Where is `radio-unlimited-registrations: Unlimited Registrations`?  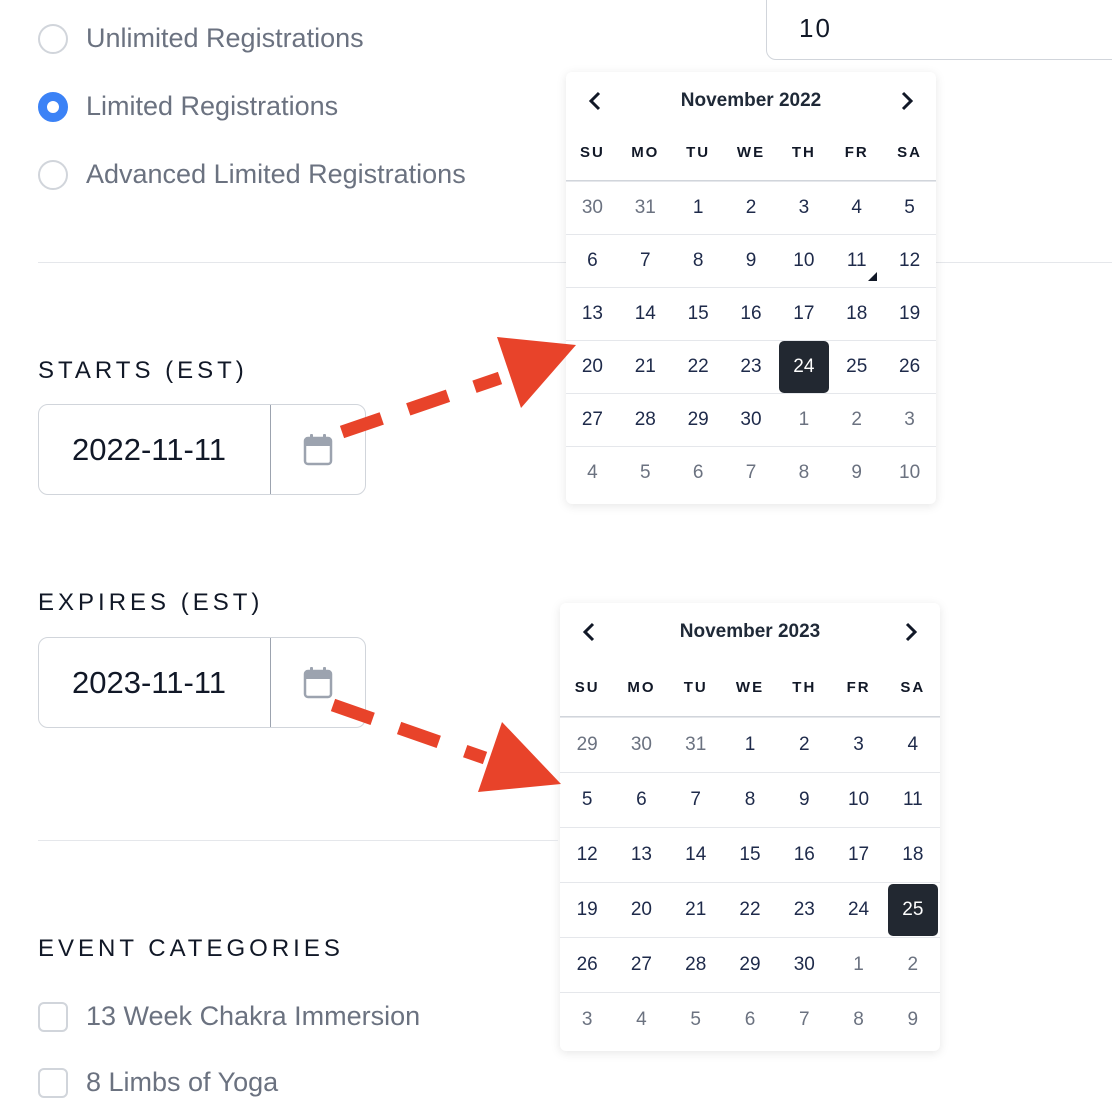
radio-unlimited-registrations: Unlimited Registrations is located at coordinates (201, 38).